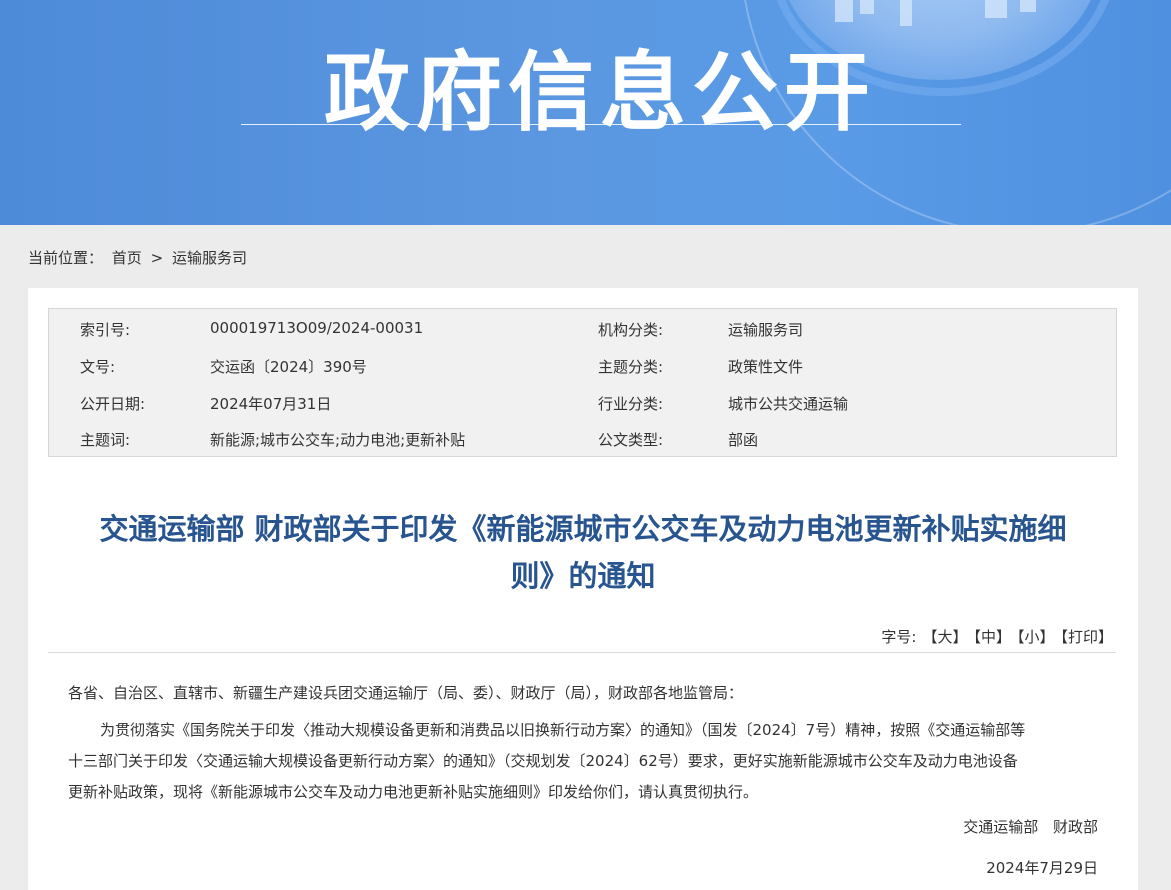 This screenshot has height=890, width=1171. I want to click on font-medium-button: 【中】, so click(992, 637).